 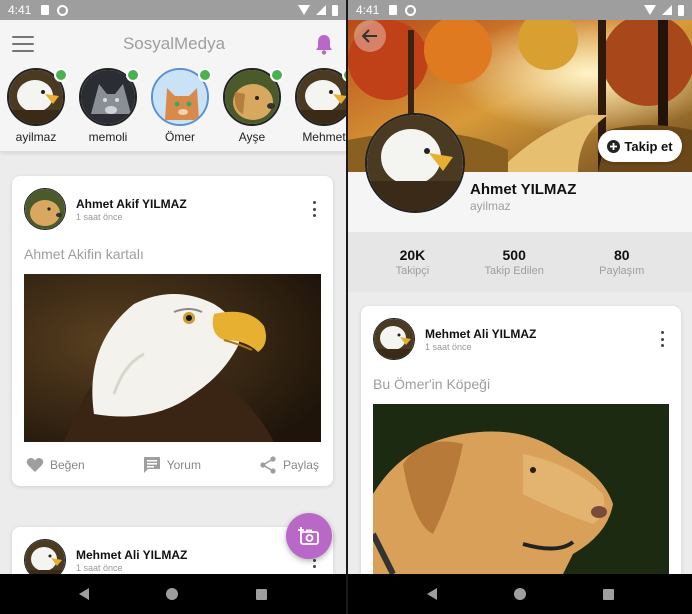 I want to click on post-card: Mehmet Ali YILMAZ 1 saat önce, so click(x=172, y=550).